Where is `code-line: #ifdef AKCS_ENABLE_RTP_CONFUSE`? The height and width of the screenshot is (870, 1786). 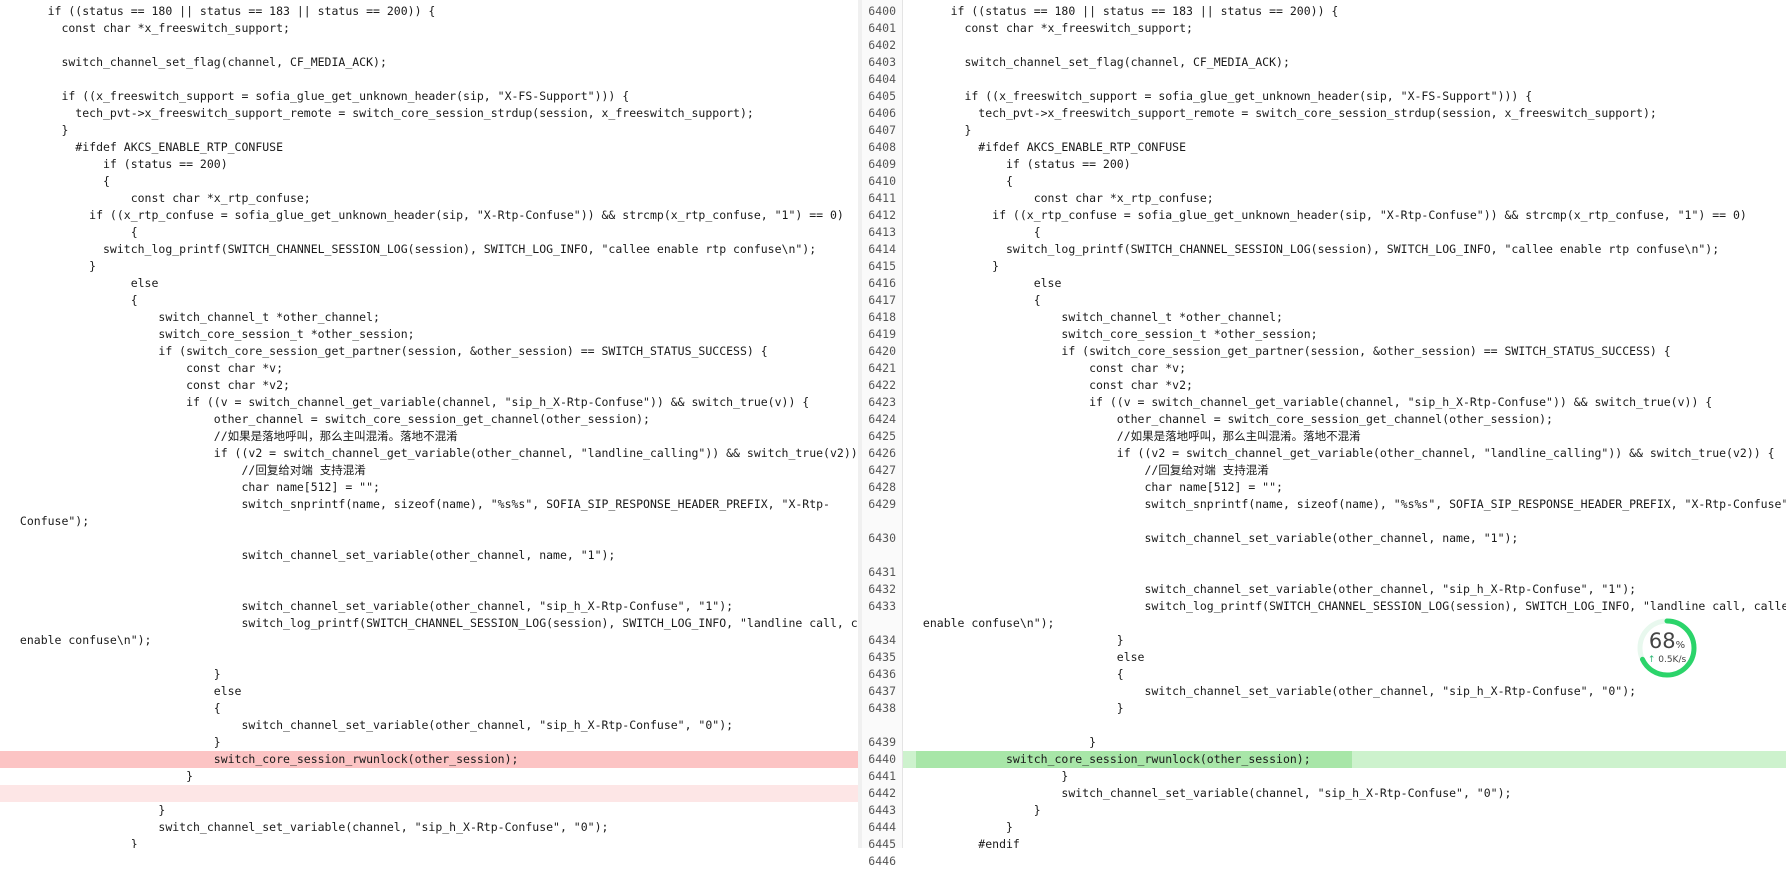
code-line: #ifdef AKCS_ENABLE_RTP_CONFUSE is located at coordinates (1051, 147).